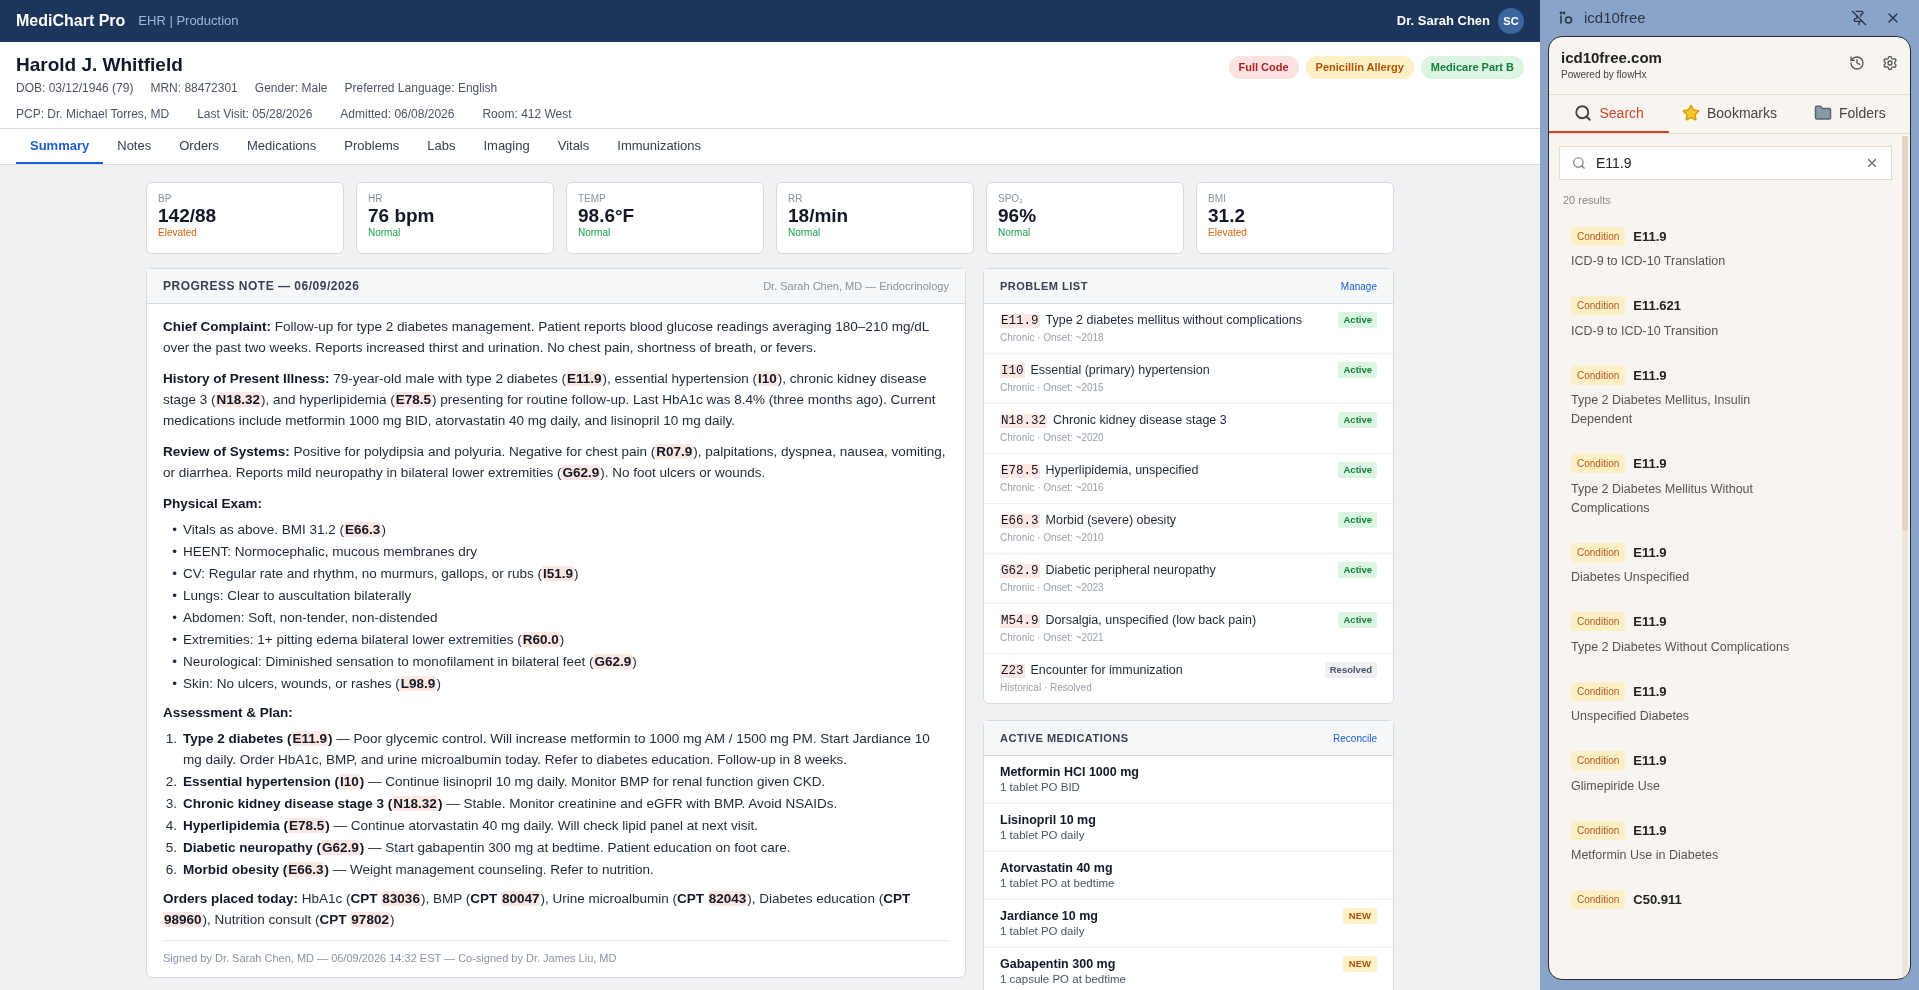  What do you see at coordinates (1350, 670) in the screenshot?
I see `status-tag: Resolved` at bounding box center [1350, 670].